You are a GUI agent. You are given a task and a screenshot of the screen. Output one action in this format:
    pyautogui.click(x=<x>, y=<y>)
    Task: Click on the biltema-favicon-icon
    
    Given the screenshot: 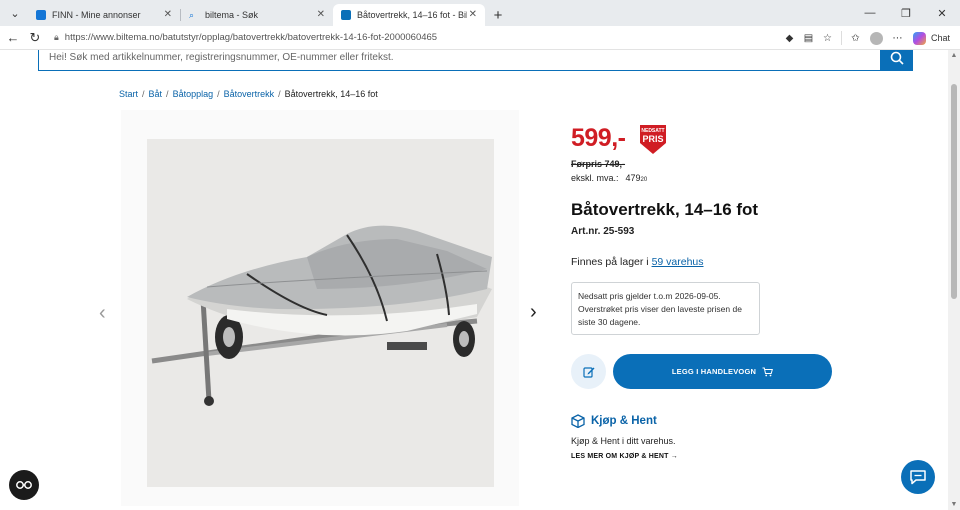 What is the action you would take?
    pyautogui.click(x=346, y=15)
    